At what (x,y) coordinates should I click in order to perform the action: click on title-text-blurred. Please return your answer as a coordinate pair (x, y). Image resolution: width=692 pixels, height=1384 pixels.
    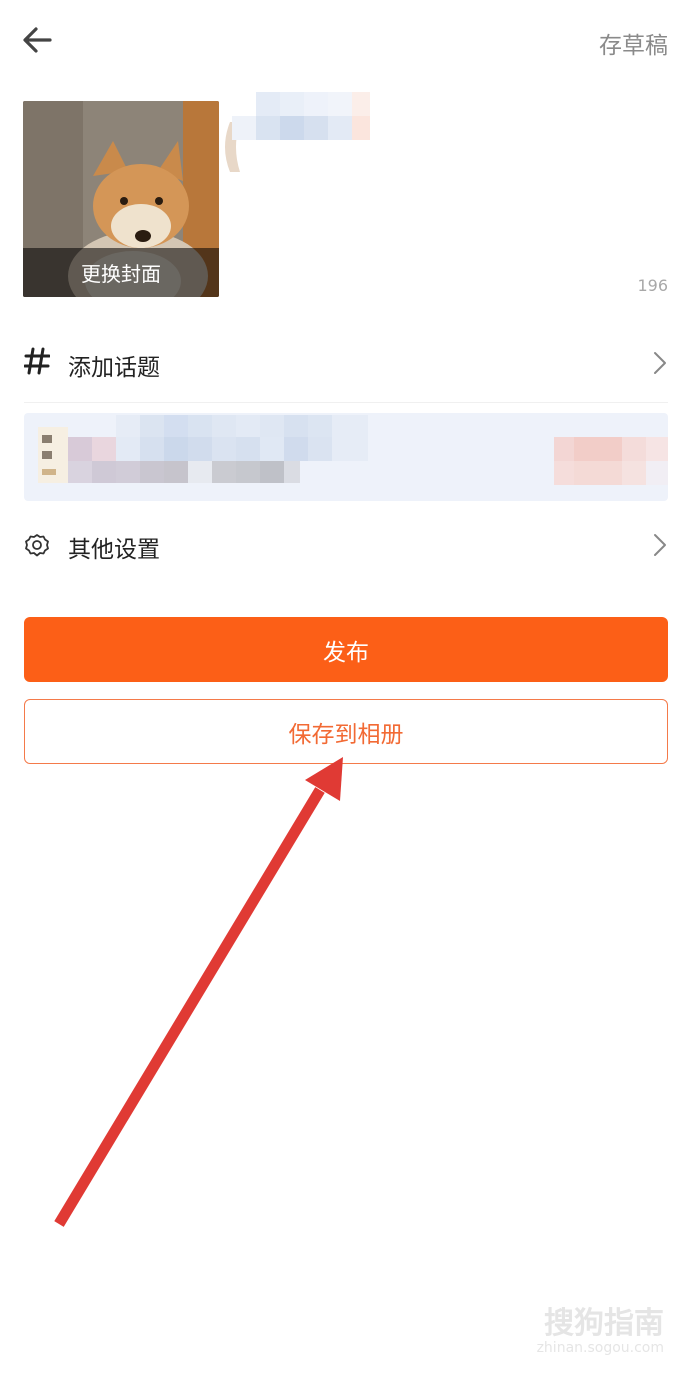
    Looking at the image, I should click on (300, 149).